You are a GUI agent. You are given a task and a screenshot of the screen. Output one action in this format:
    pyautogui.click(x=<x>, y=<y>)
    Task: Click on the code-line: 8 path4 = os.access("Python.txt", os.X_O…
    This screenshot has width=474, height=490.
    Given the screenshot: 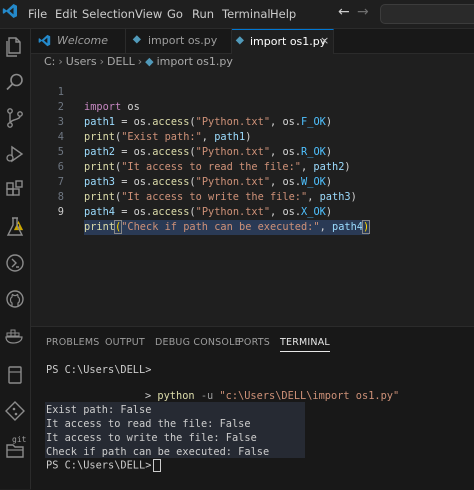 What is the action you would take?
    pyautogui.click(x=252, y=196)
    